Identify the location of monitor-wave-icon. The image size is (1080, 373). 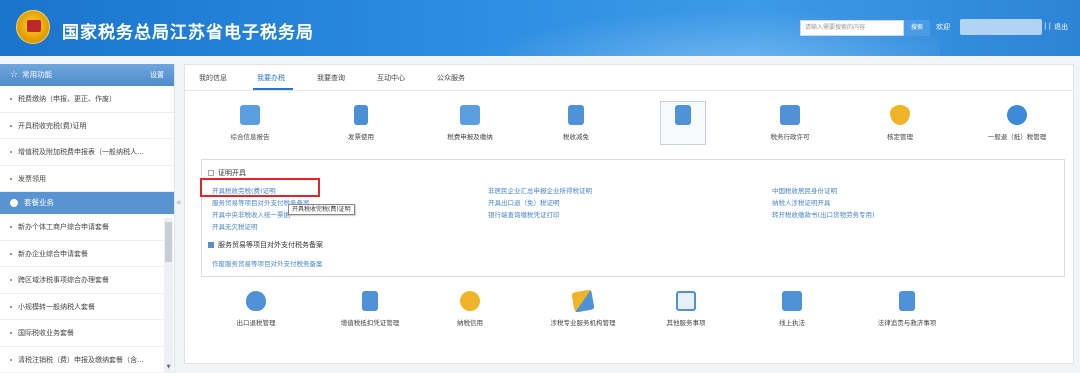
(686, 301).